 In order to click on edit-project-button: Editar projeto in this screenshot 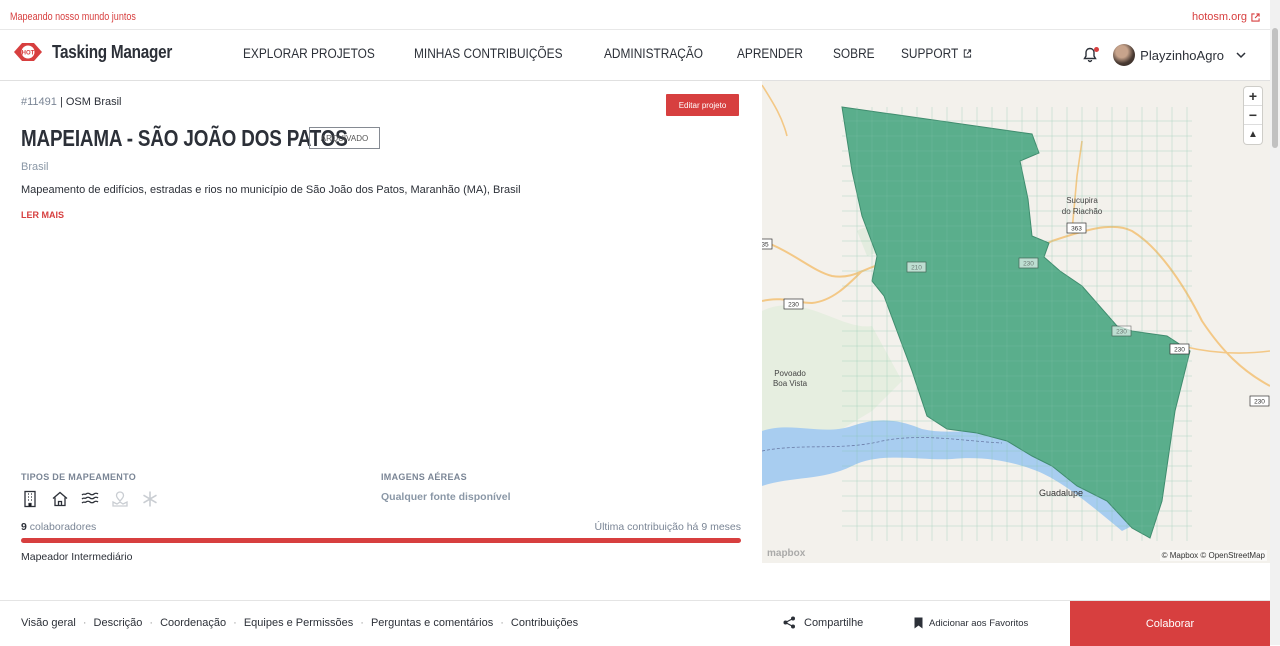, I will do `click(702, 105)`.